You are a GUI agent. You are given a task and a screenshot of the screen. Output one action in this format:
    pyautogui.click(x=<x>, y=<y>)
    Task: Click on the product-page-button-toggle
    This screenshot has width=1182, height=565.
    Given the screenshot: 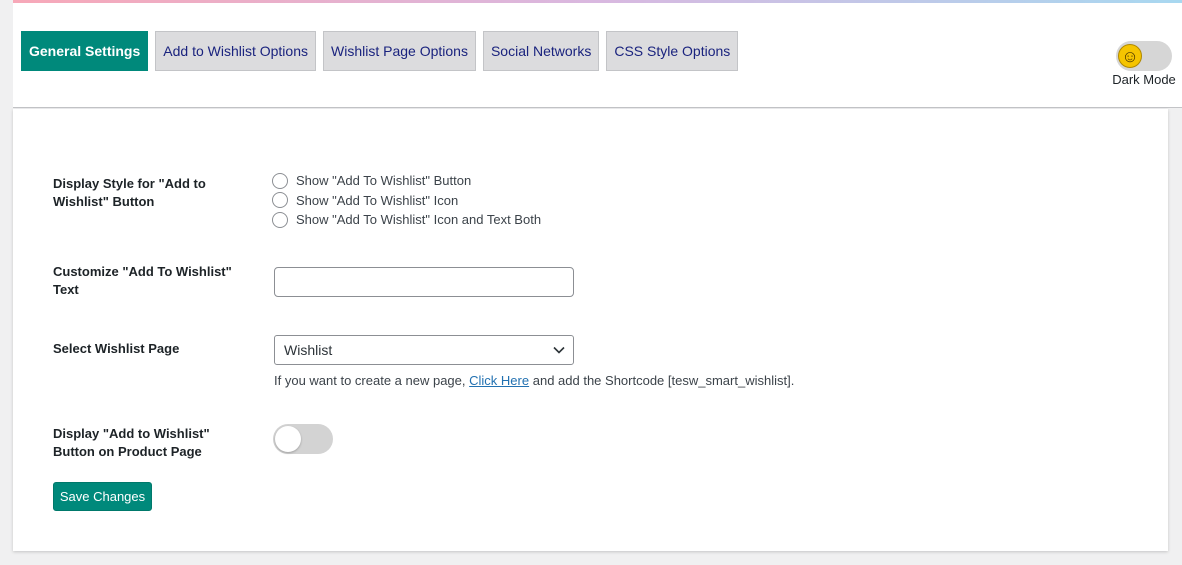 What is the action you would take?
    pyautogui.click(x=303, y=439)
    